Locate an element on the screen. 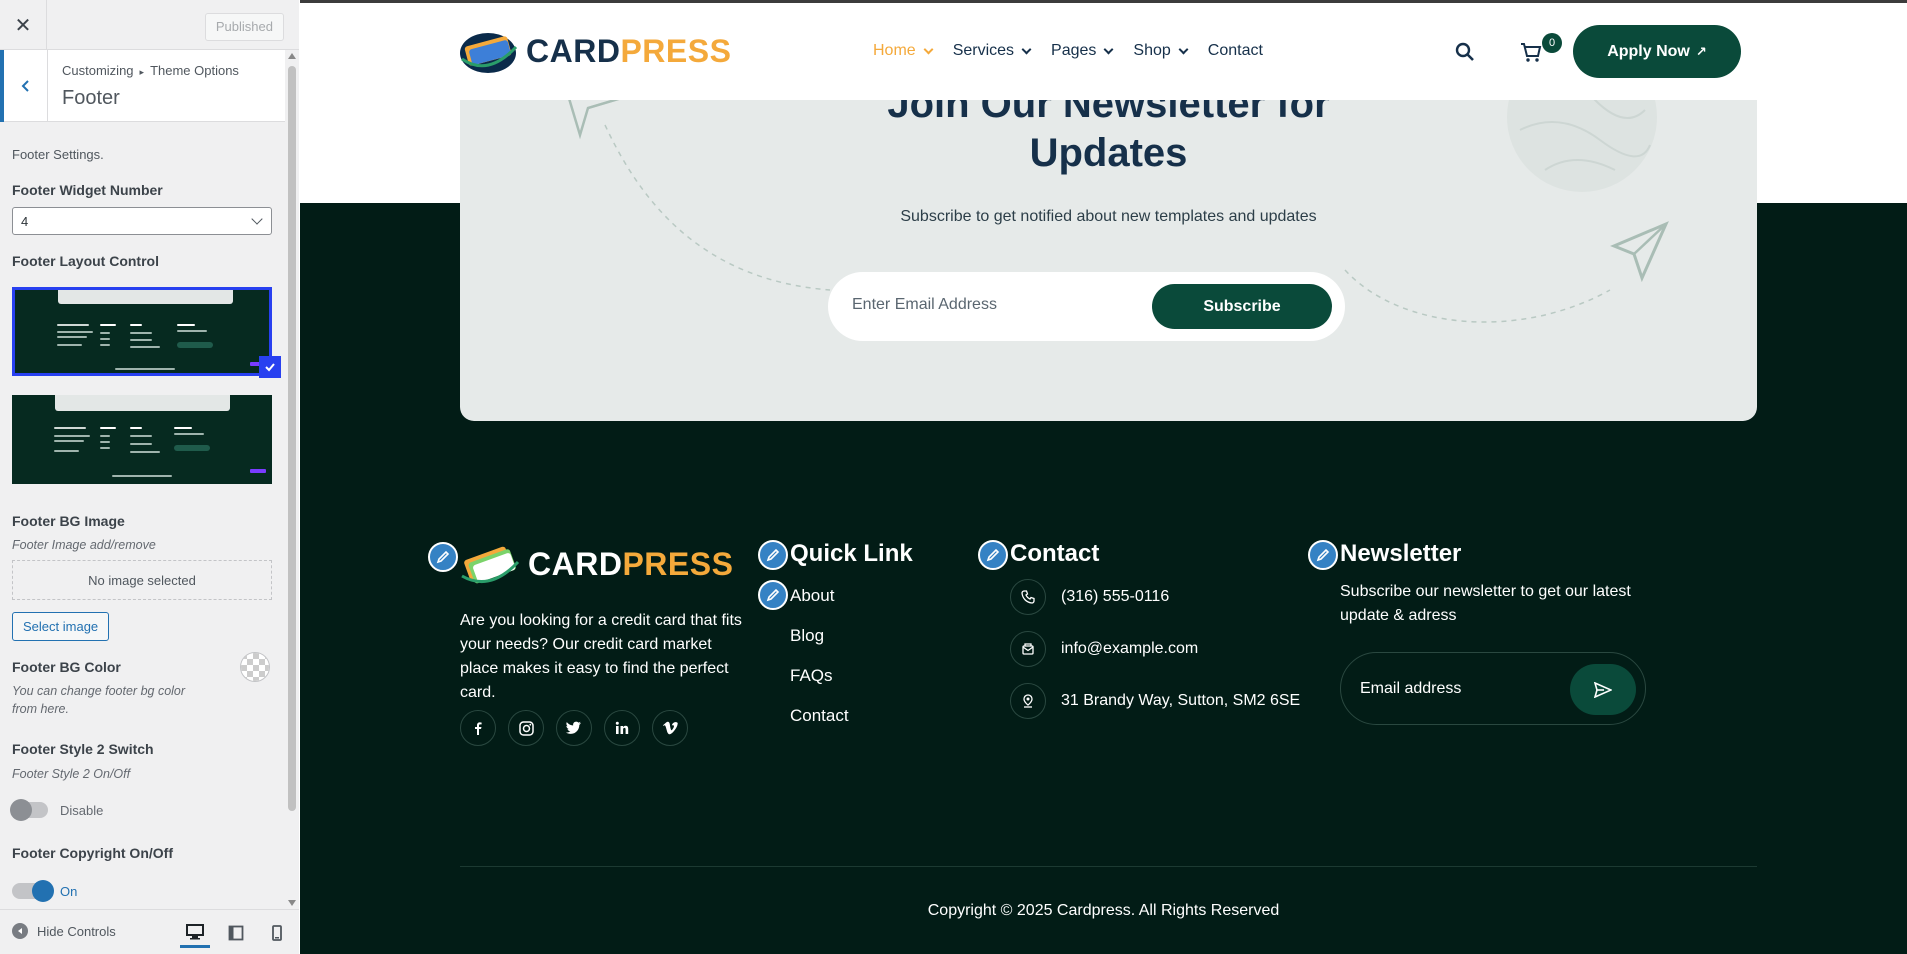  social-links is located at coordinates (574, 728).